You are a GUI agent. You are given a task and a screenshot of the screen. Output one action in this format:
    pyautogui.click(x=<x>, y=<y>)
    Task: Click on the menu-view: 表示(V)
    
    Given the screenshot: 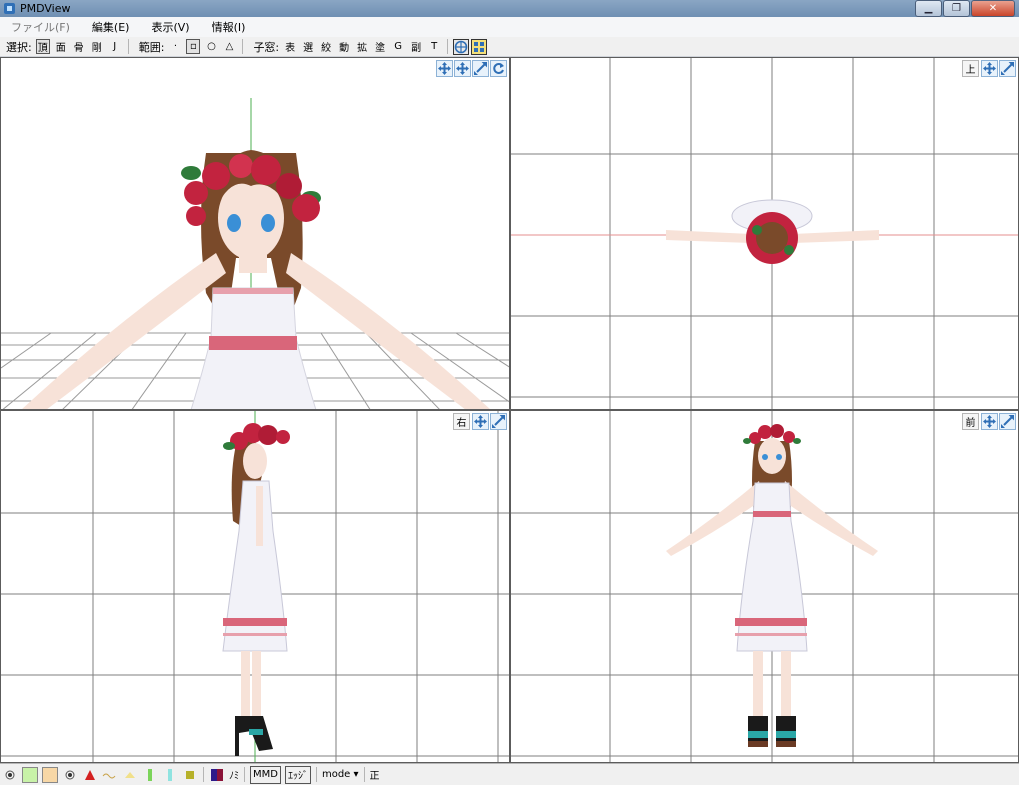 What is the action you would take?
    pyautogui.click(x=170, y=27)
    